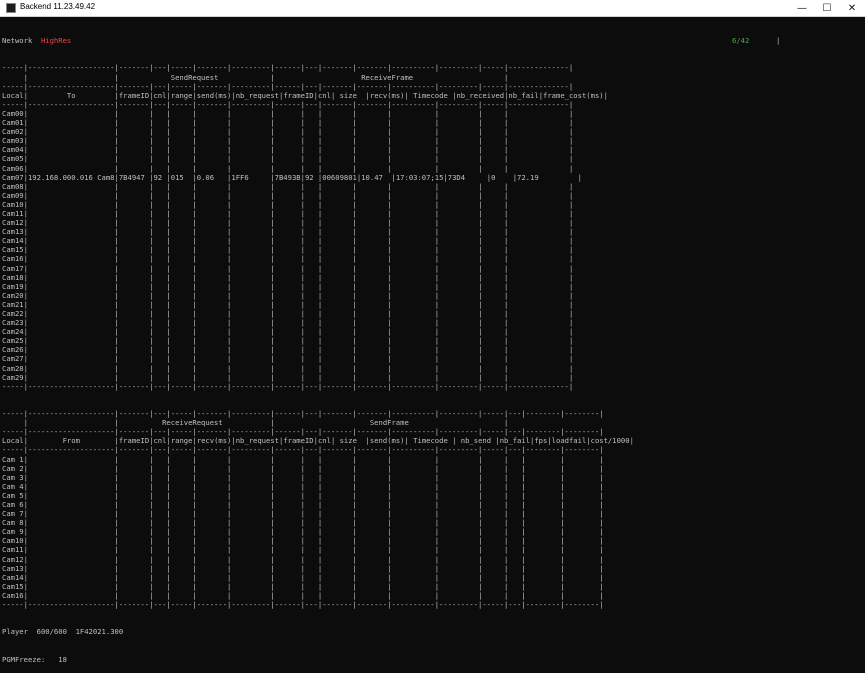 This screenshot has height=673, width=865. I want to click on column-header: fps, so click(541, 441).